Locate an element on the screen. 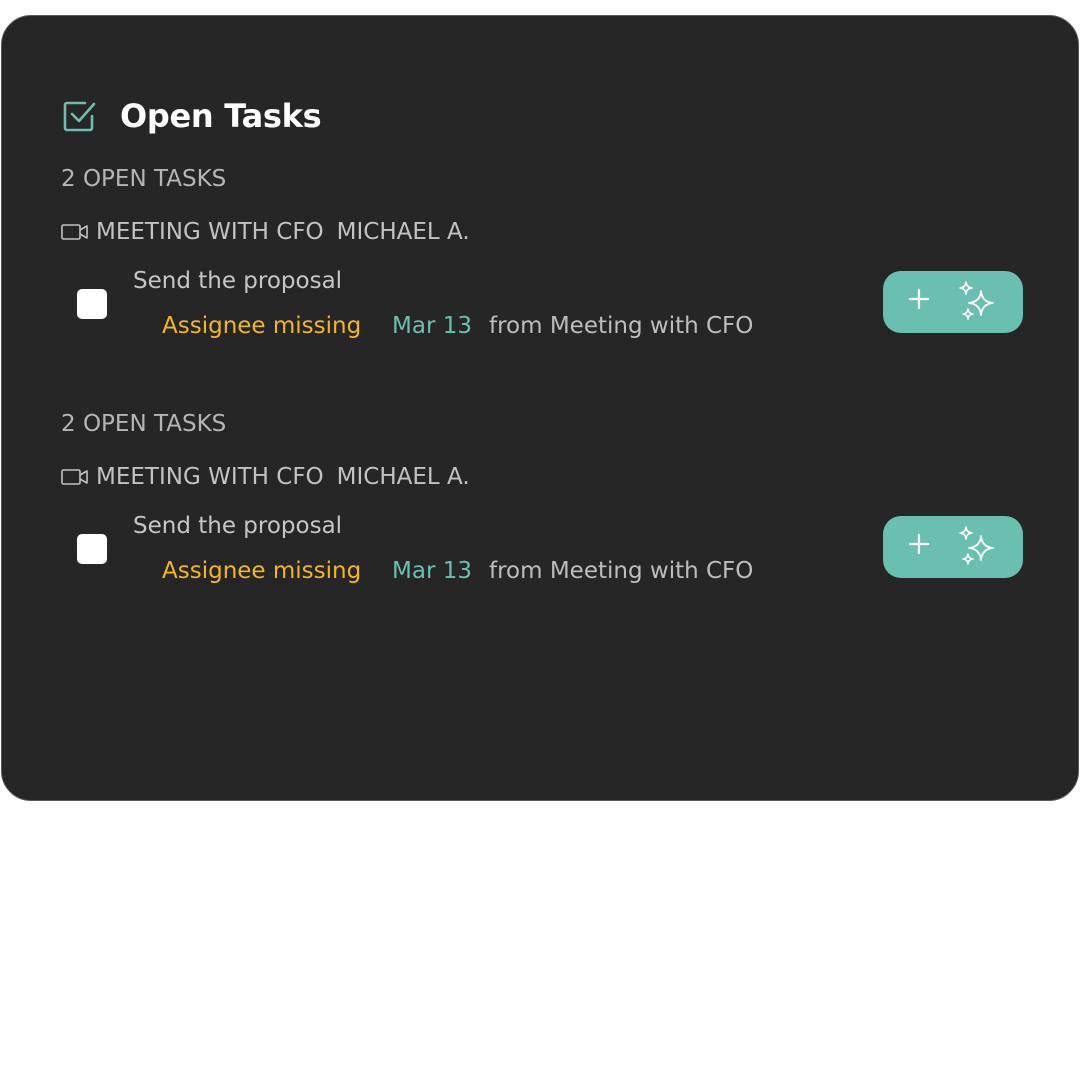 This screenshot has height=1080, width=1080. page-title: Open Tasks is located at coordinates (221, 116).